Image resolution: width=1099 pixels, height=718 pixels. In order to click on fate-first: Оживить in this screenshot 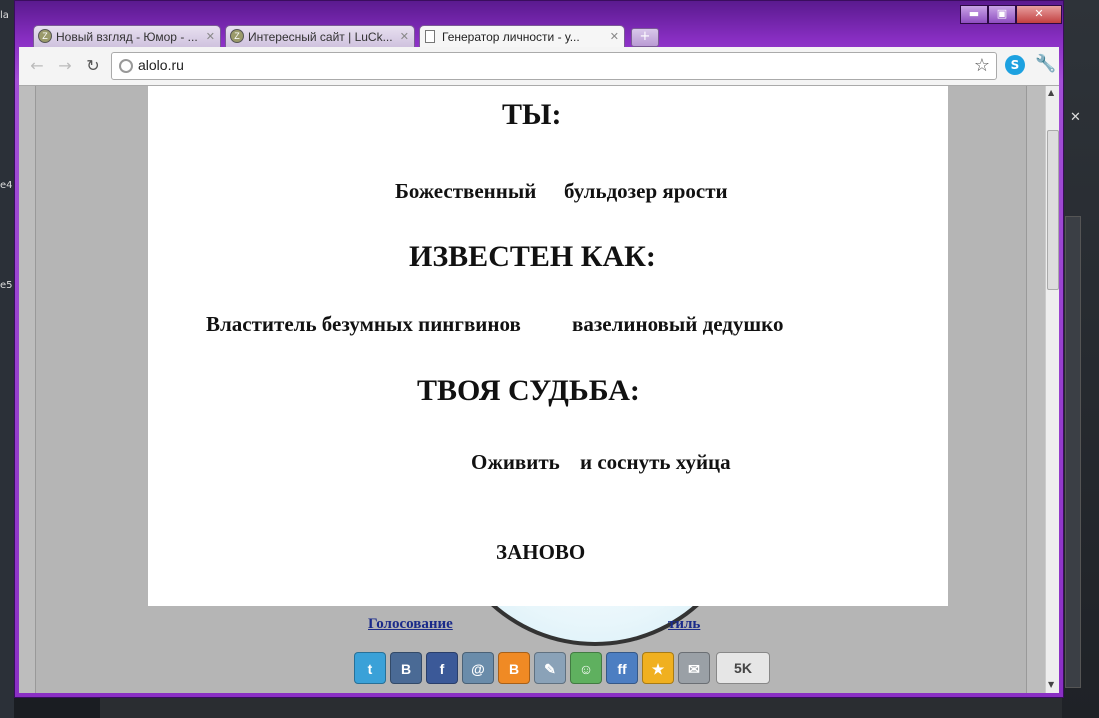, I will do `click(515, 462)`.